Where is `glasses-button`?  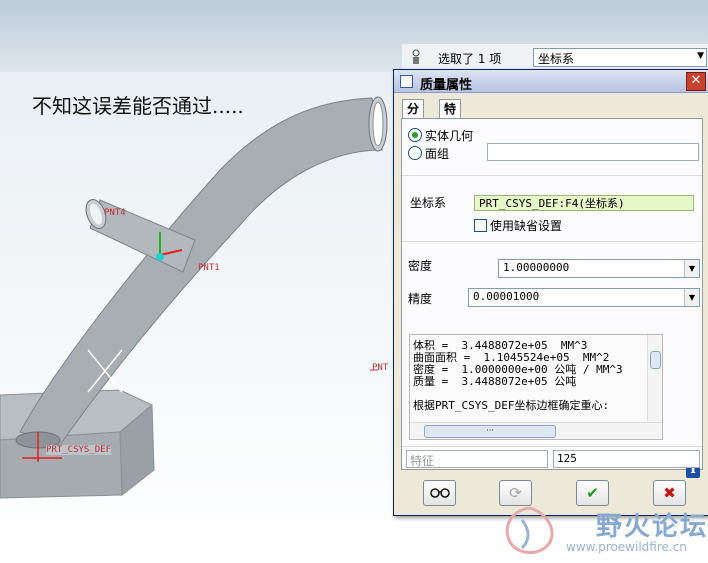 glasses-button is located at coordinates (439, 493).